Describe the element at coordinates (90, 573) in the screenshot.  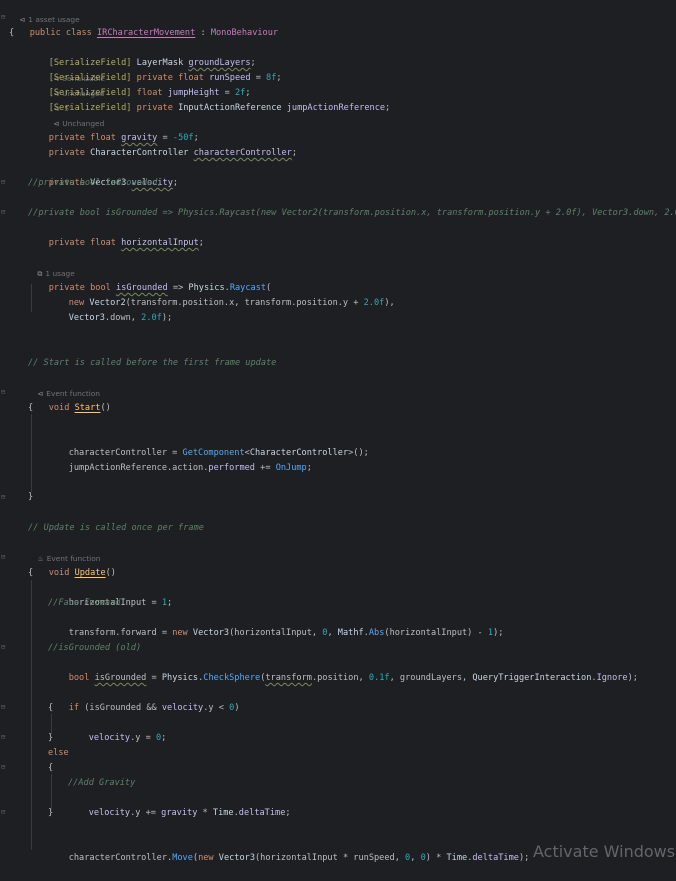
I see `method-name: Update` at that location.